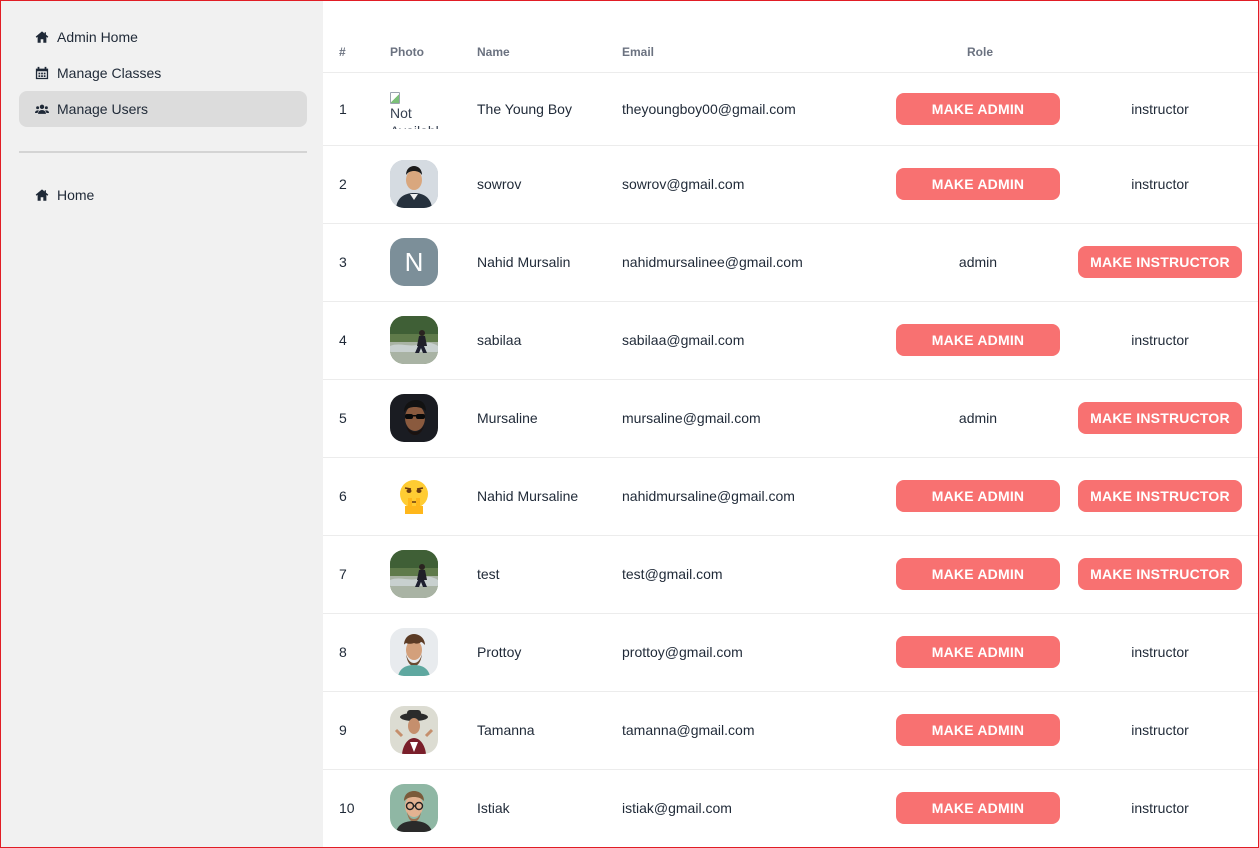 The image size is (1259, 848). Describe the element at coordinates (356, 496) in the screenshot. I see `row-number: 6` at that location.